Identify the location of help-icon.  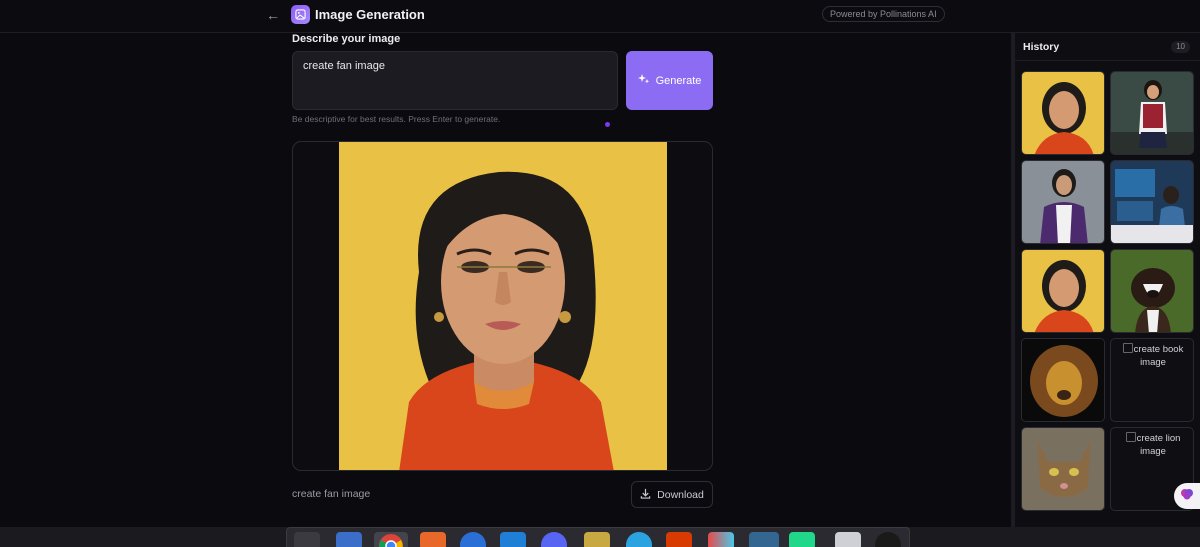
(473, 539).